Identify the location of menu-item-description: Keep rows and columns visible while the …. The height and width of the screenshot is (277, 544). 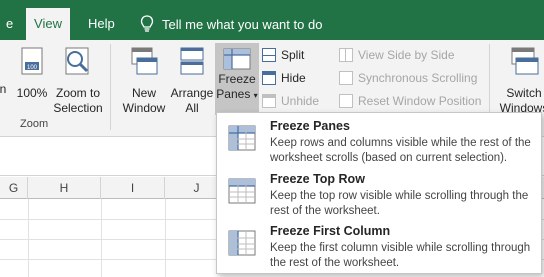
(400, 150).